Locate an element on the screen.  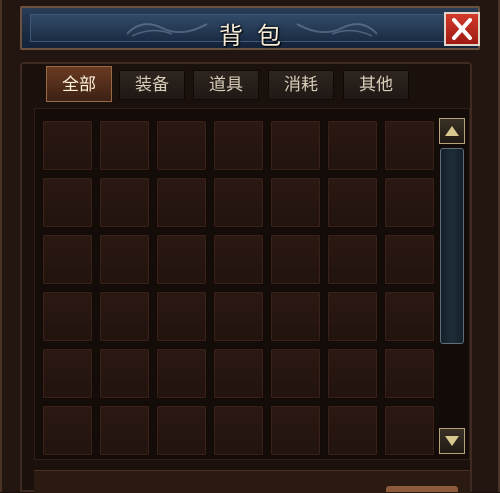
tab-equipment: 装备 is located at coordinates (152, 85).